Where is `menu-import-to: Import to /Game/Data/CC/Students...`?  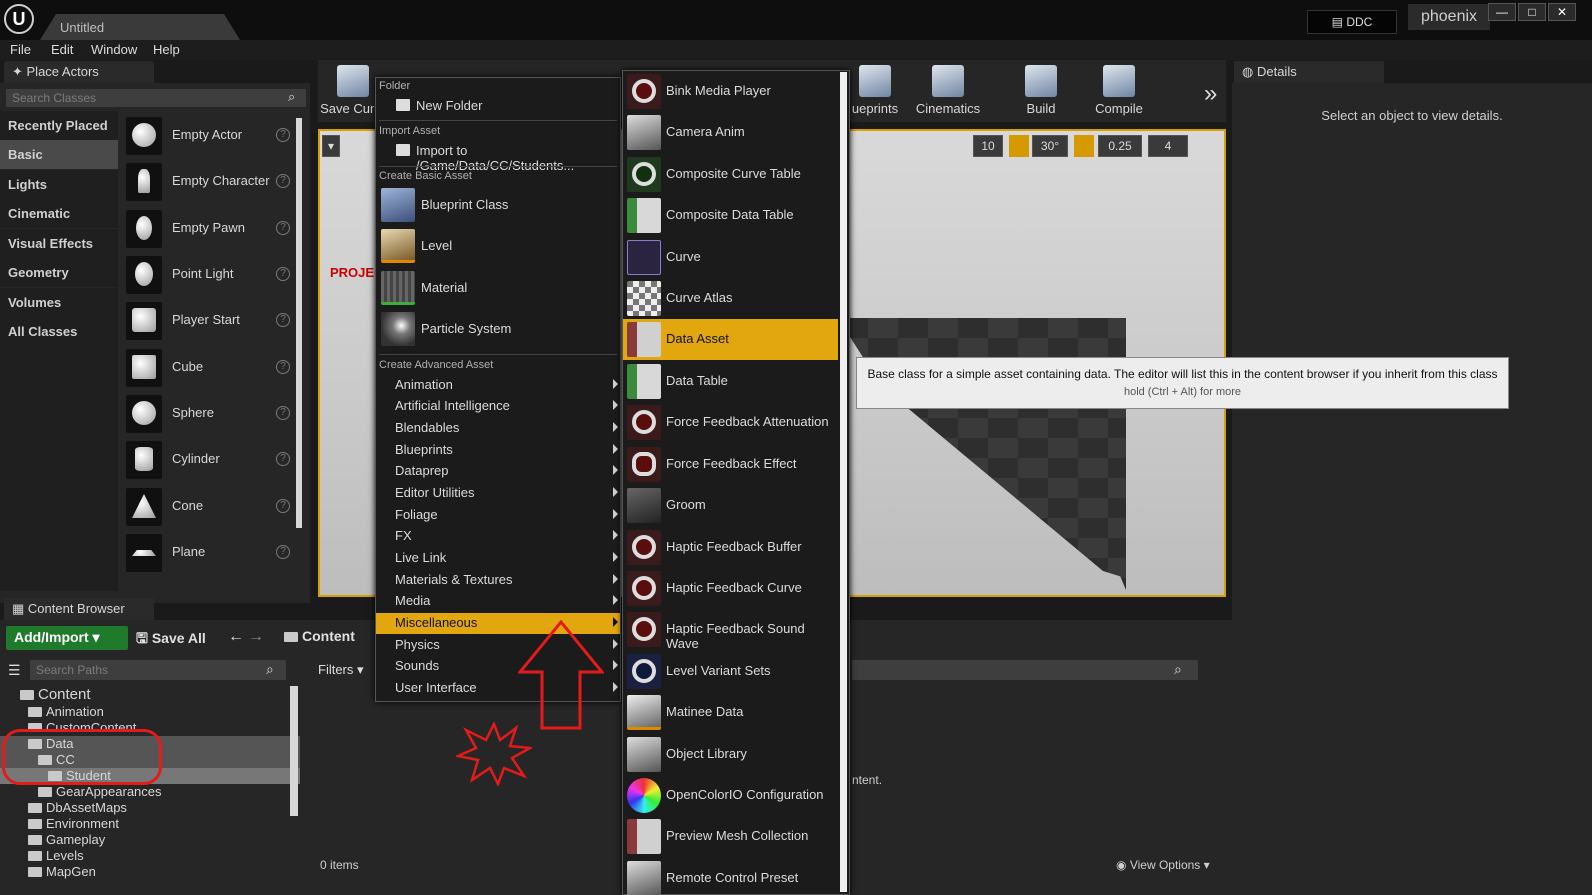
menu-import-to: Import to /Game/Data/CC/Students... is located at coordinates (498, 156).